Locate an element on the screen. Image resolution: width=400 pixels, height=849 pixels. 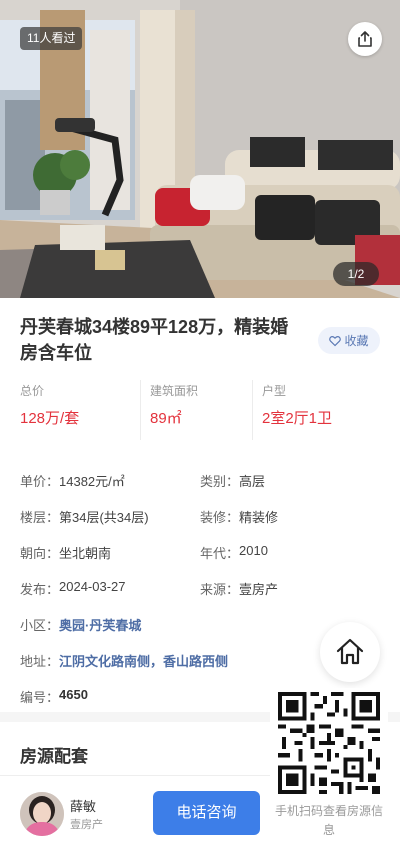
detail-unit-price: 单价： 14382元/㎡ is located at coordinates (110, 480).